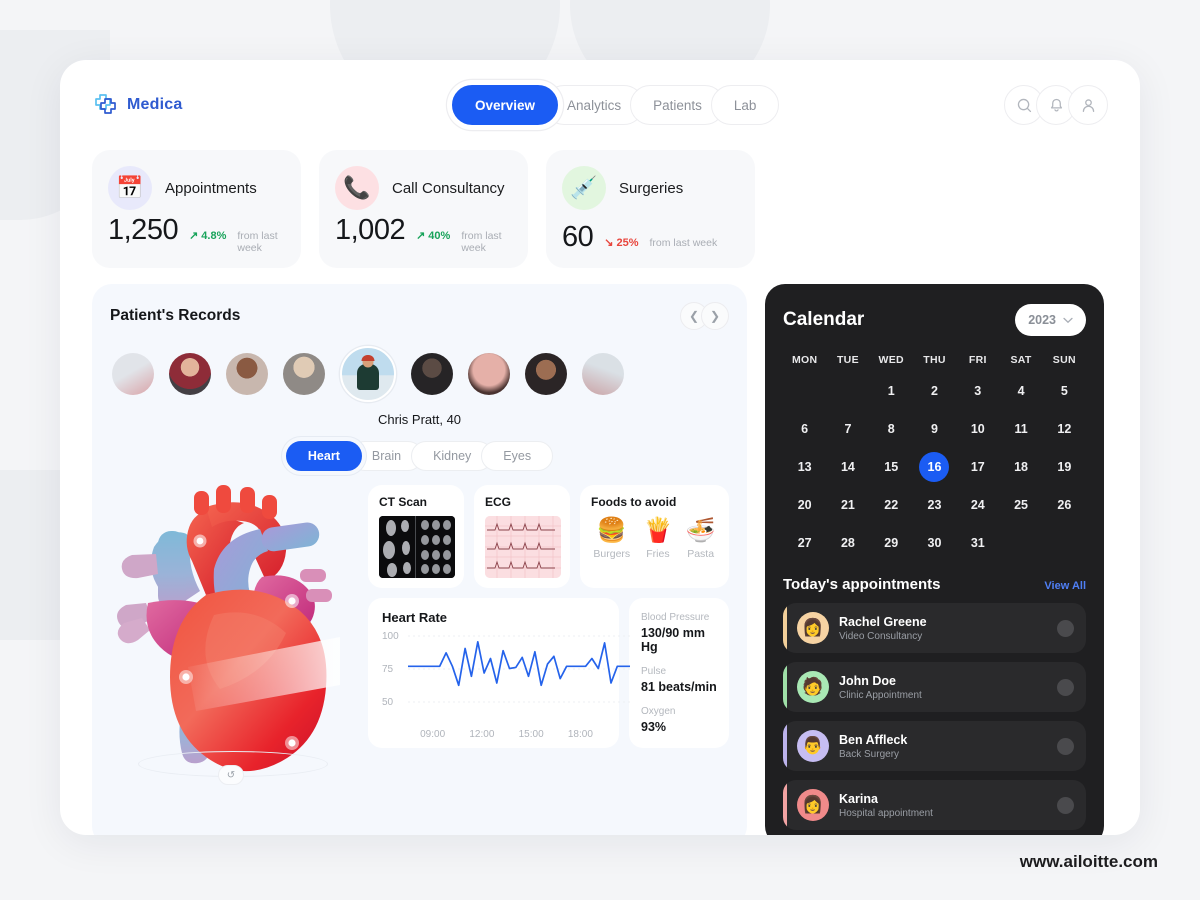 The width and height of the screenshot is (1200, 900). What do you see at coordinates (1020, 429) in the screenshot?
I see `calendar-day-11: 11` at bounding box center [1020, 429].